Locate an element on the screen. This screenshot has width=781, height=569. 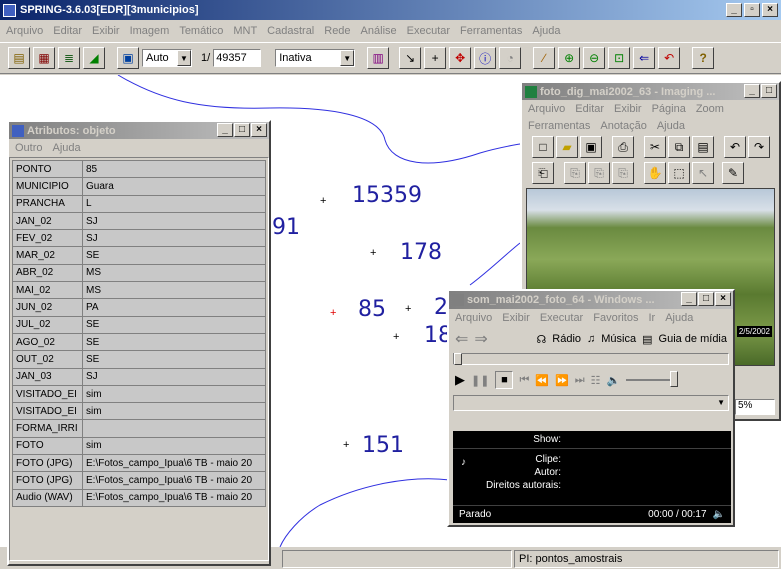
media-titlebar: som_mai2002_foto_64 - Windows ... _ □ × is located at coordinates (591, 300).